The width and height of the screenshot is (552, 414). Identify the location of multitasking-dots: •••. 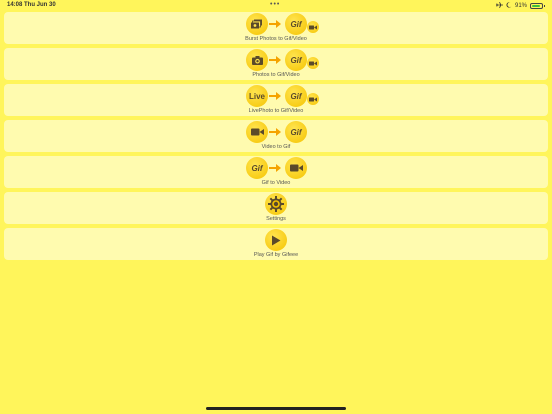
(275, 4).